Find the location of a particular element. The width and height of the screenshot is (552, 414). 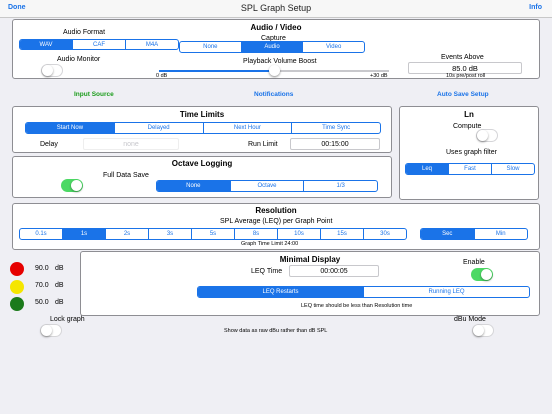

time-limits-title: Time Limits is located at coordinates (202, 114).